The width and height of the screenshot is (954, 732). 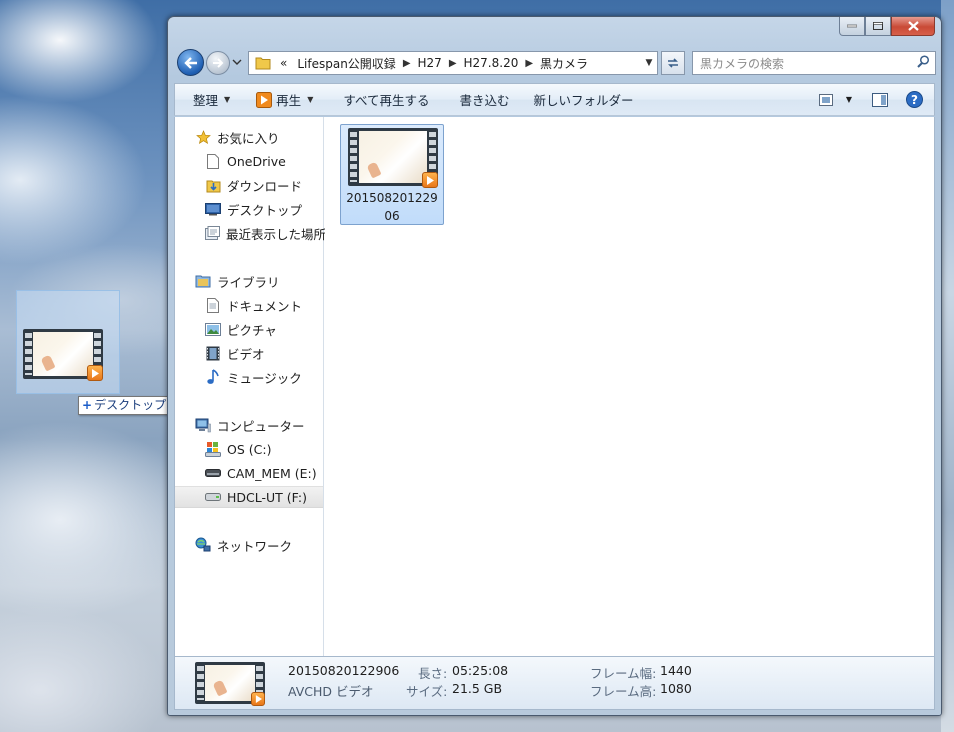 What do you see at coordinates (256, 161) in the screenshot?
I see `nav-onedrive-label: OneDrive` at bounding box center [256, 161].